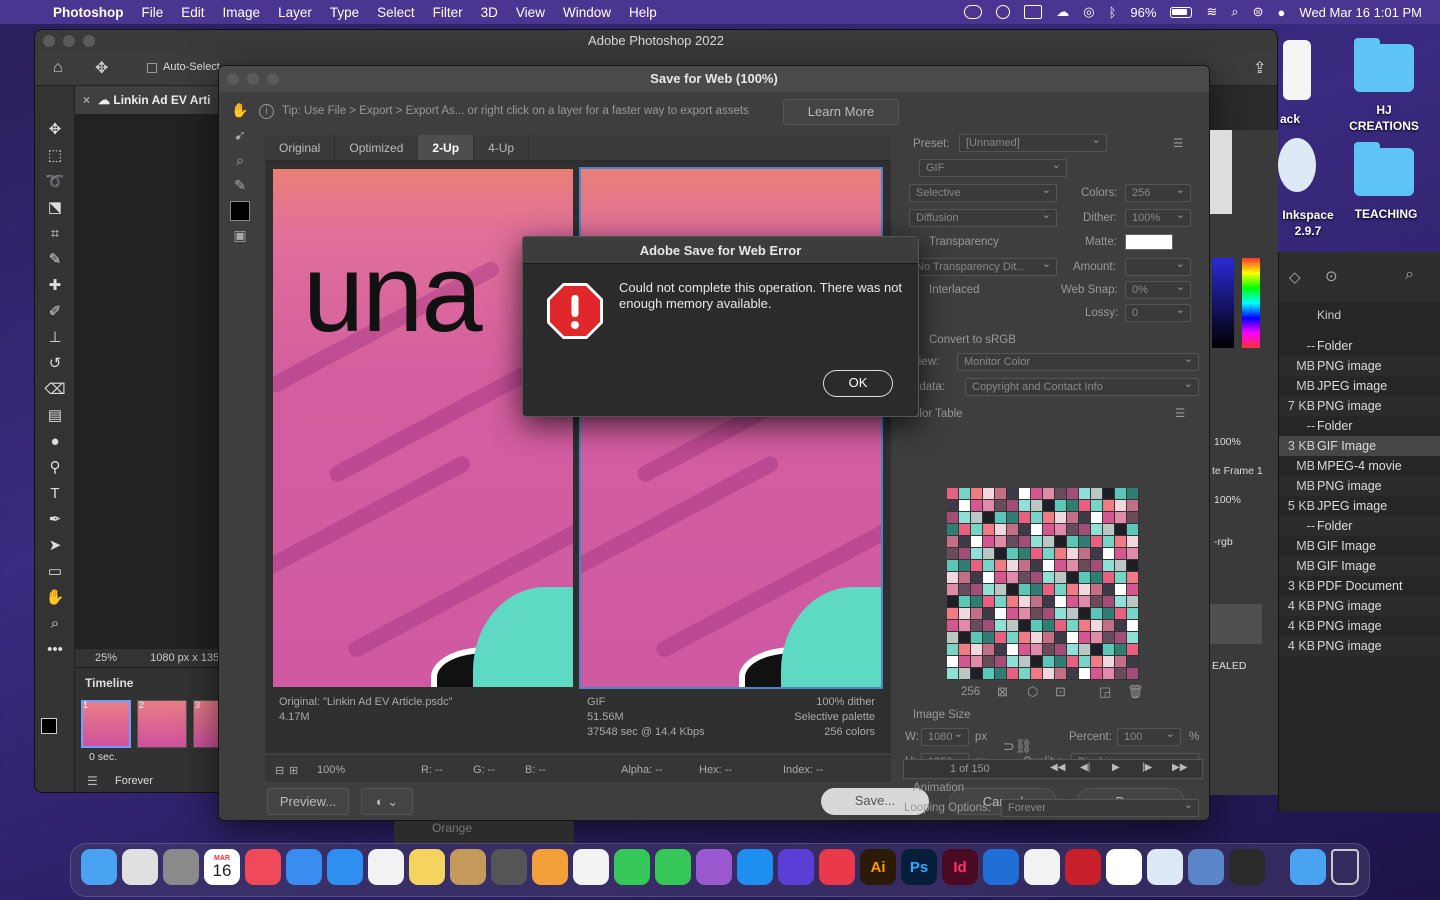 Image resolution: width=1440 pixels, height=900 pixels. Describe the element at coordinates (1158, 217) in the screenshot. I see `dither-input: 100%` at that location.